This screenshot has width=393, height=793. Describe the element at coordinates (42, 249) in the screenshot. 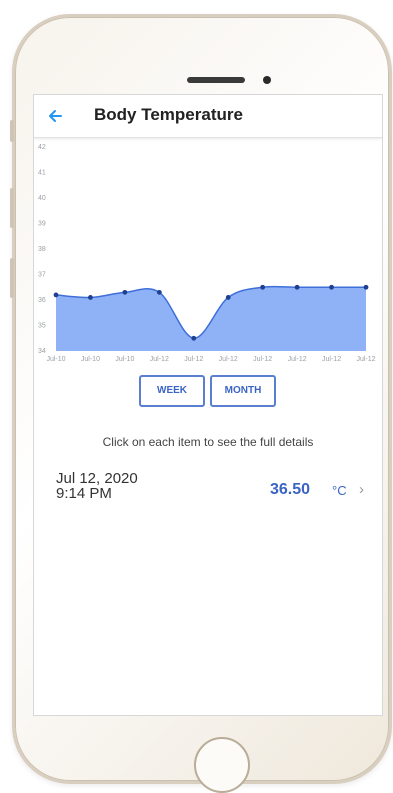

I see `y-tick-label: 38` at that location.